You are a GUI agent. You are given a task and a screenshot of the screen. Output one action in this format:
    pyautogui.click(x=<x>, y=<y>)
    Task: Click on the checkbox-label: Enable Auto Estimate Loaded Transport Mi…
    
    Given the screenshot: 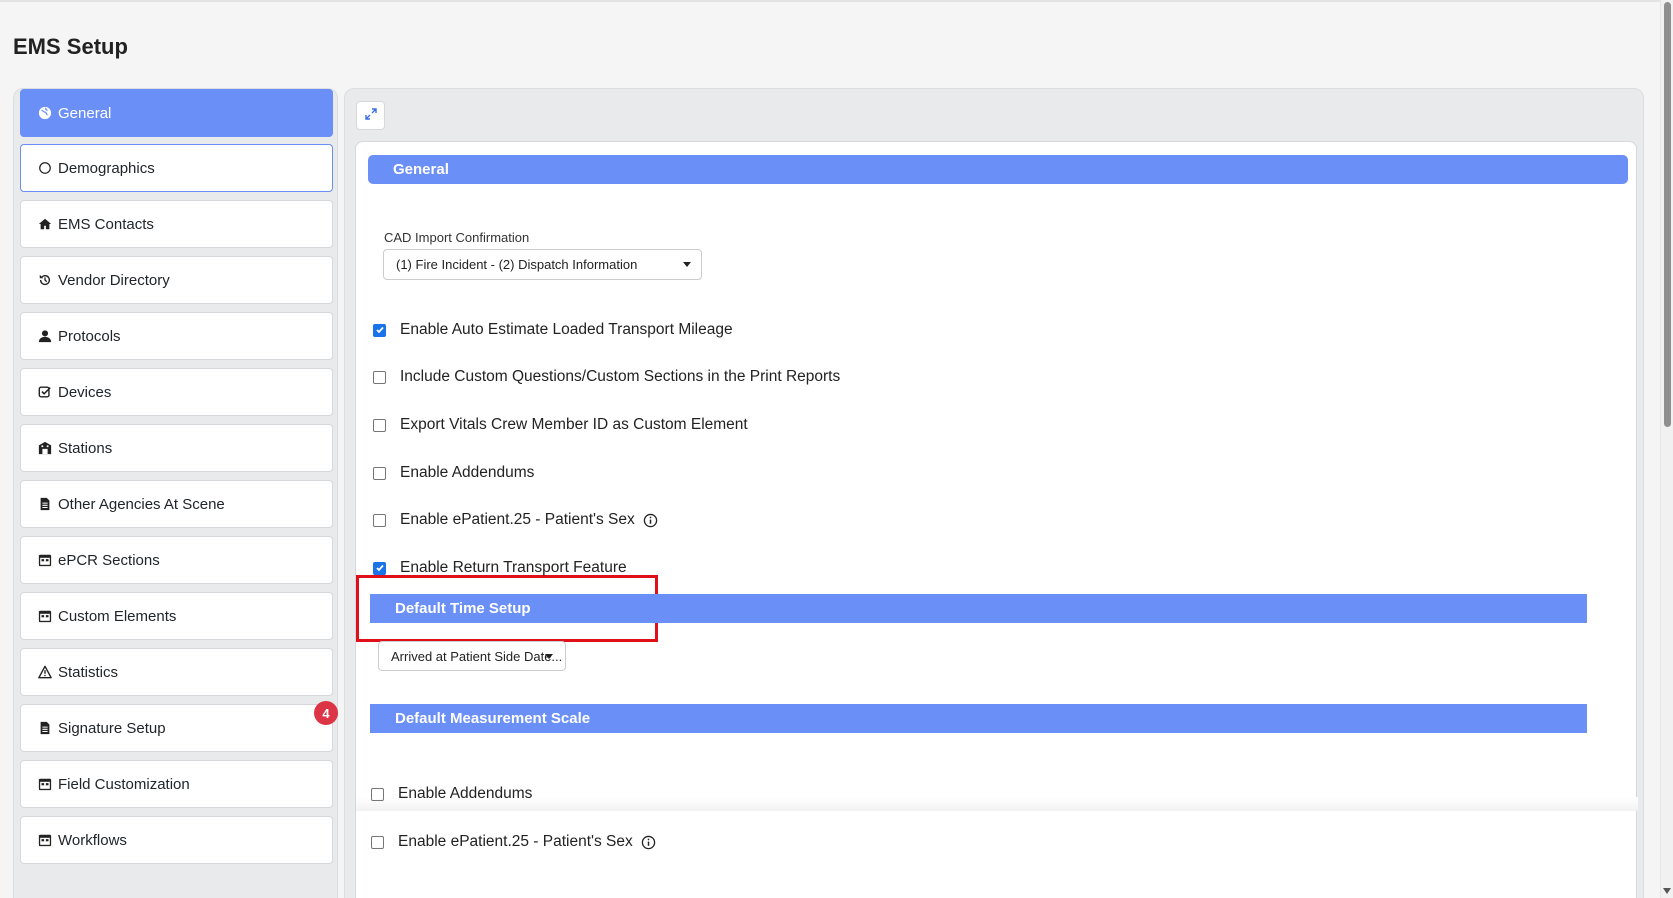 What is the action you would take?
    pyautogui.click(x=566, y=329)
    